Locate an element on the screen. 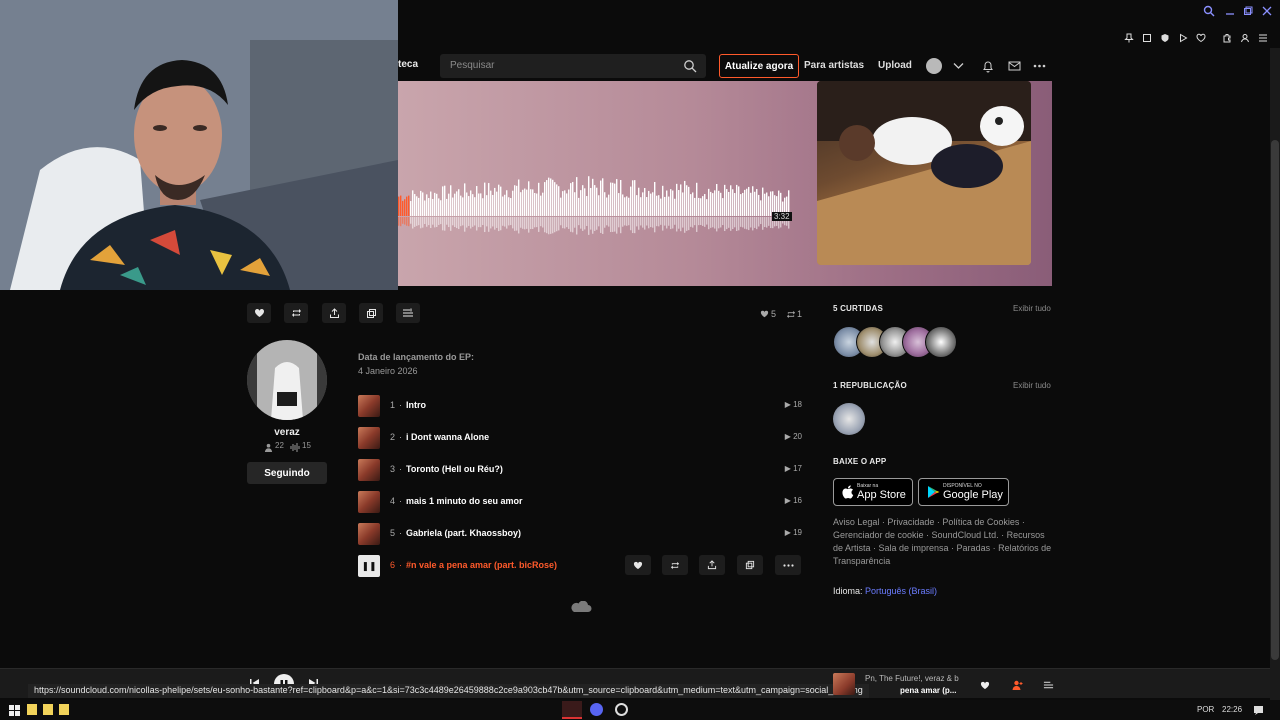 Image resolution: width=1280 pixels, height=720 pixels. likes-view-all-link: Exibir tudo is located at coordinates (1032, 308).